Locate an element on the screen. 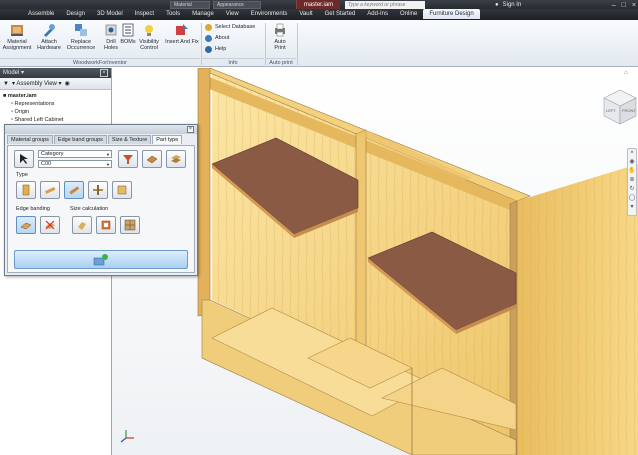 The image size is (638, 455). replace-occurrence-label2: Occurrence is located at coordinates (81, 48).